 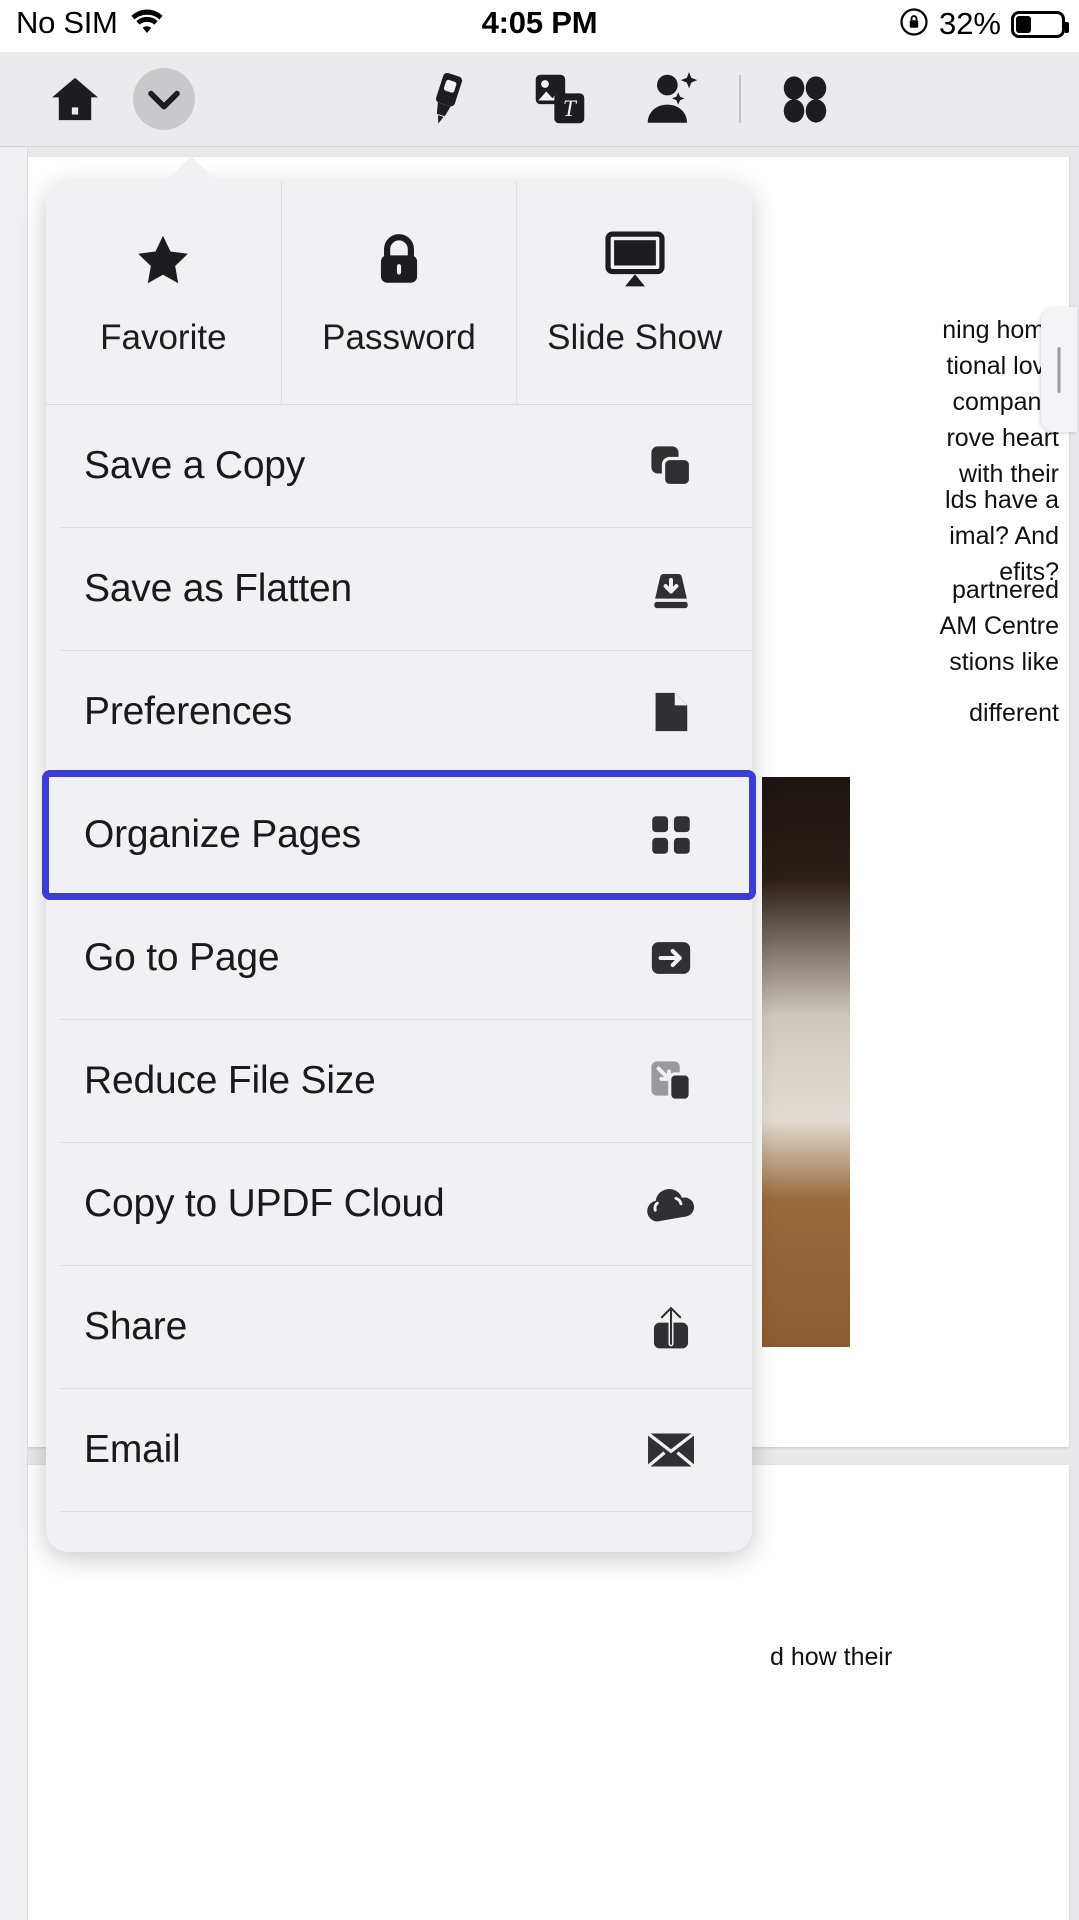 I want to click on home-icon, so click(x=75, y=99).